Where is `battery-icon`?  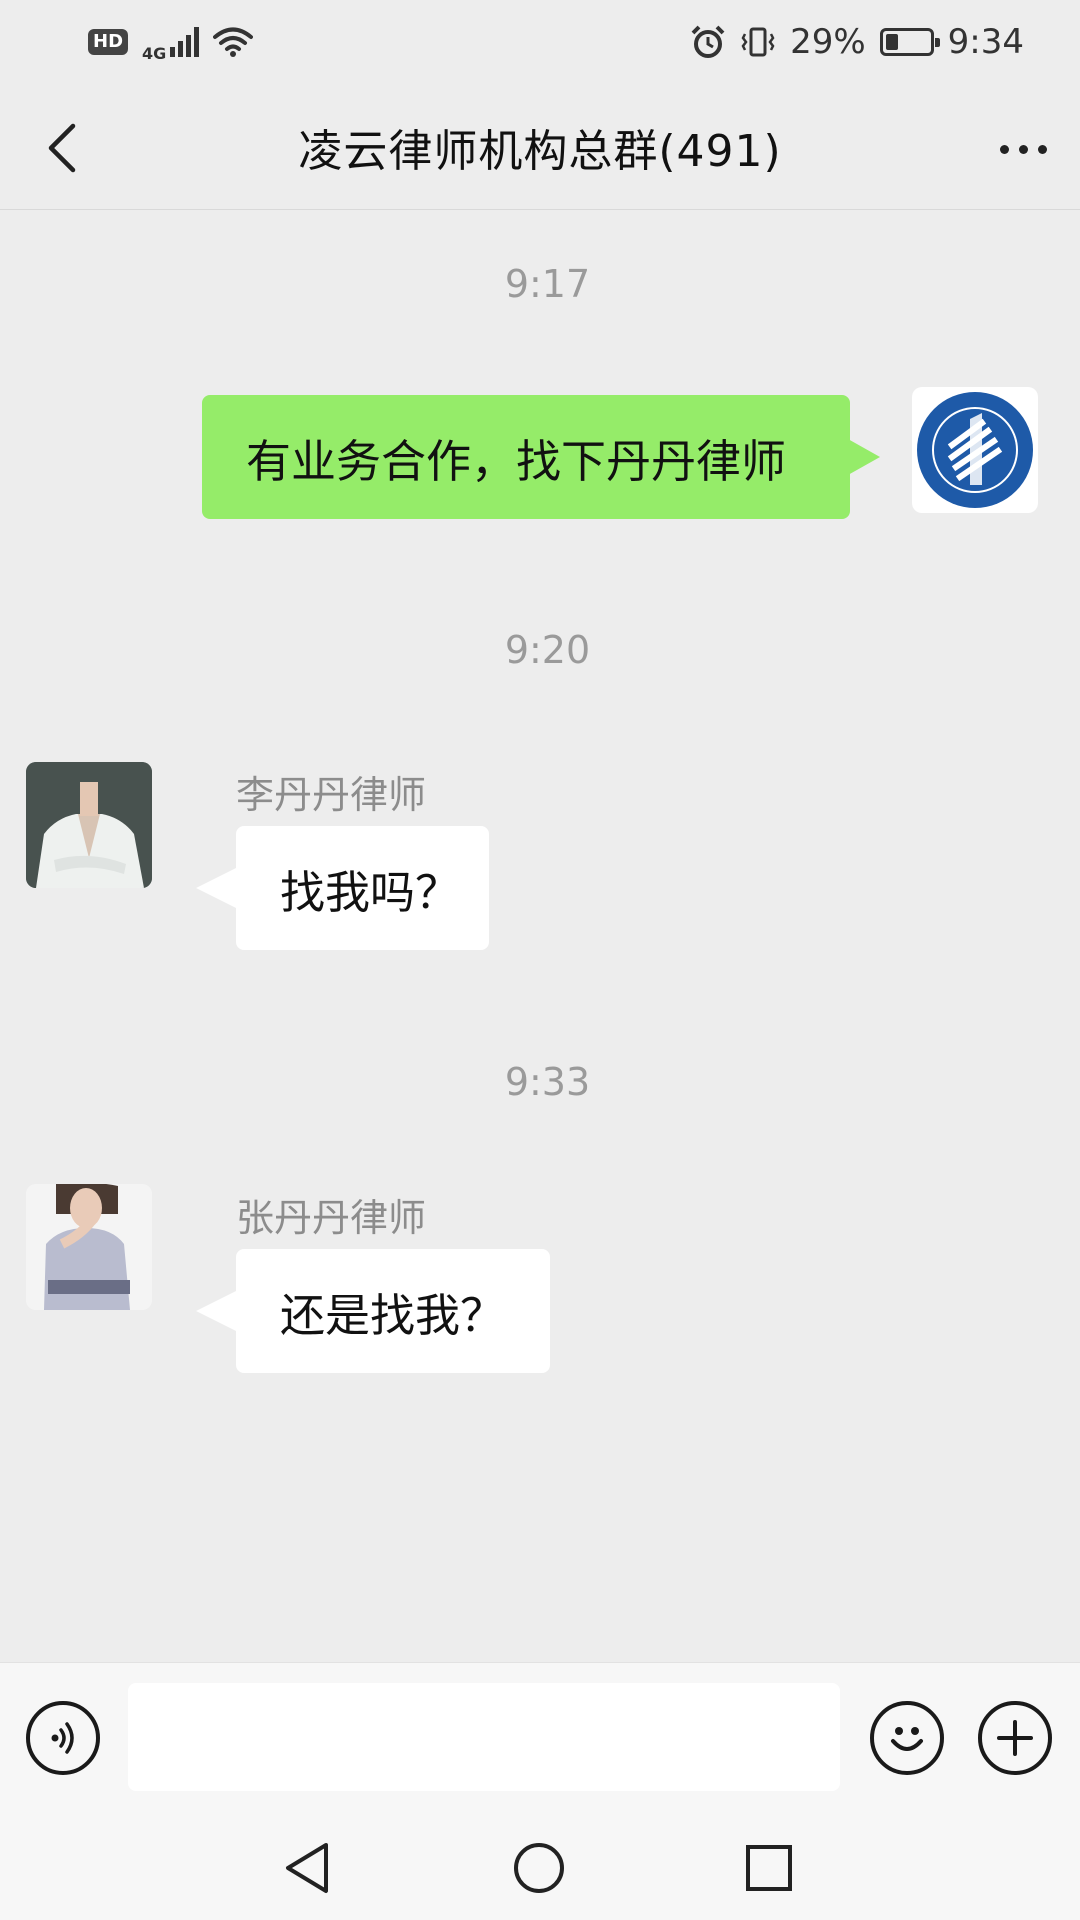
battery-icon is located at coordinates (909, 42).